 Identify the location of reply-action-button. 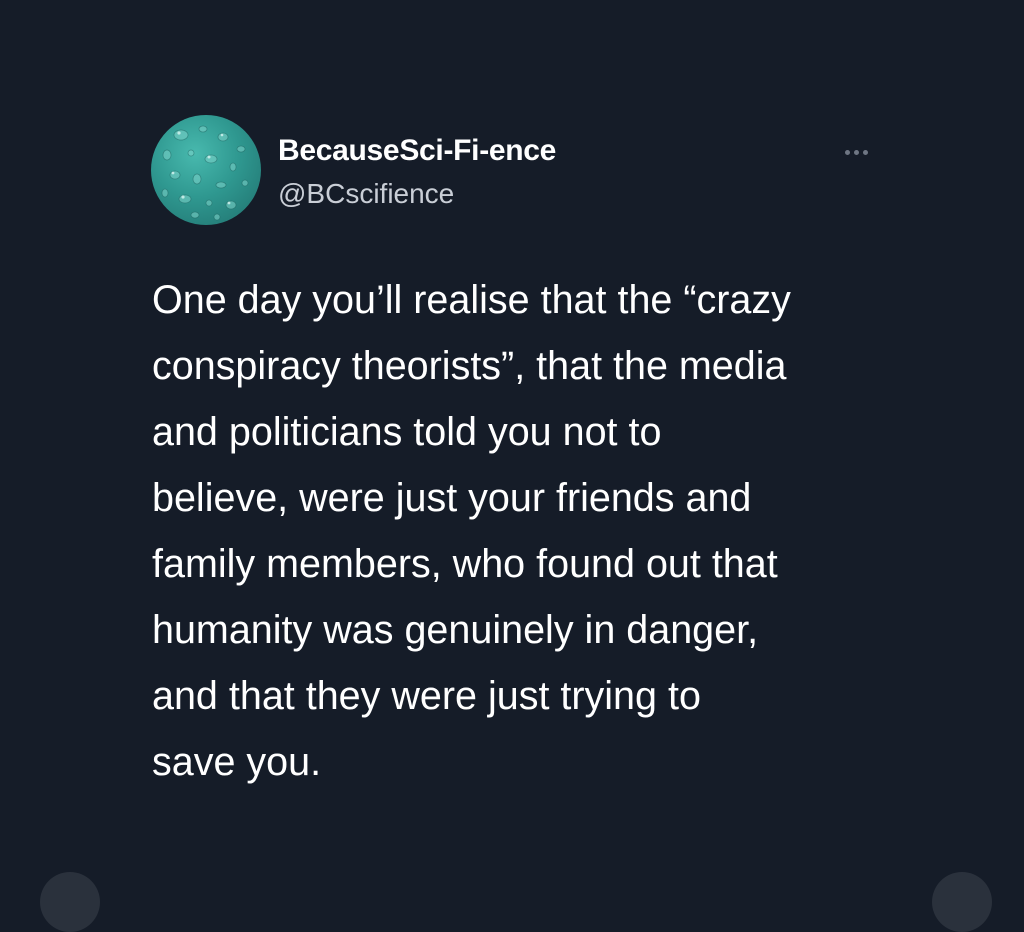
(70, 902).